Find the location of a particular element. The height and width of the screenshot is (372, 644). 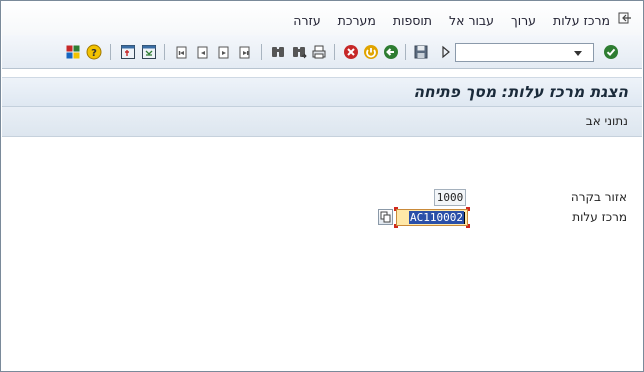

first-page-icon is located at coordinates (182, 52).